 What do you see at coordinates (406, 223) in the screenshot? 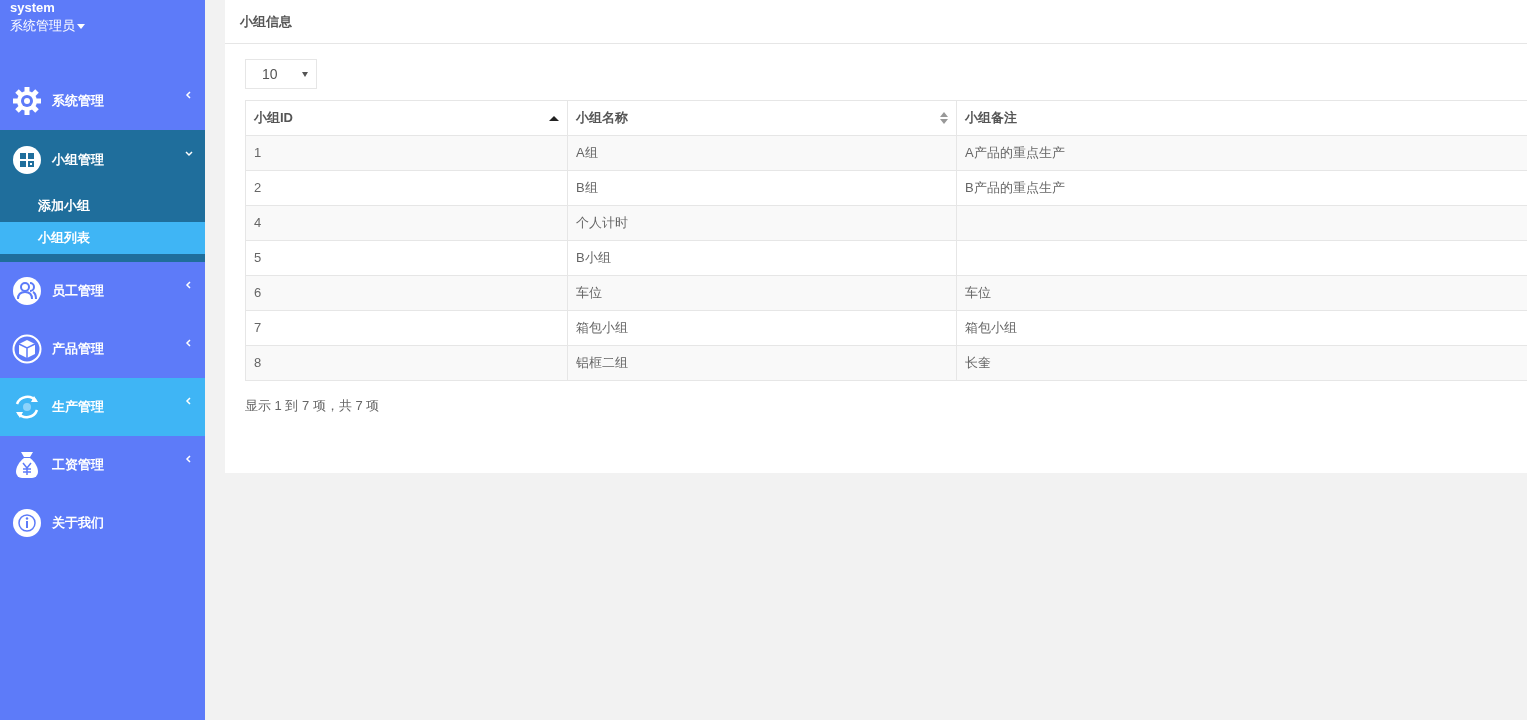
I see `table-cell: 4` at bounding box center [406, 223].